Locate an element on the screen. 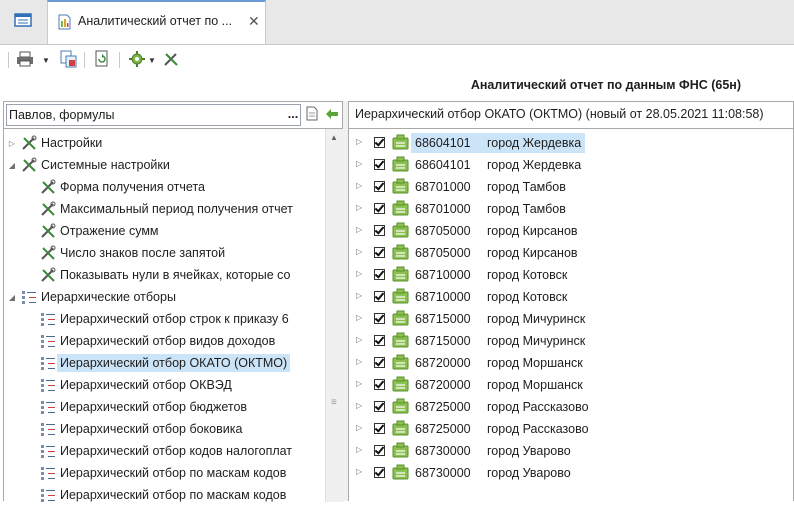 This screenshot has width=794, height=506. tab-analytic-report: Аналитический отчет по ... ✕ is located at coordinates (156, 22).